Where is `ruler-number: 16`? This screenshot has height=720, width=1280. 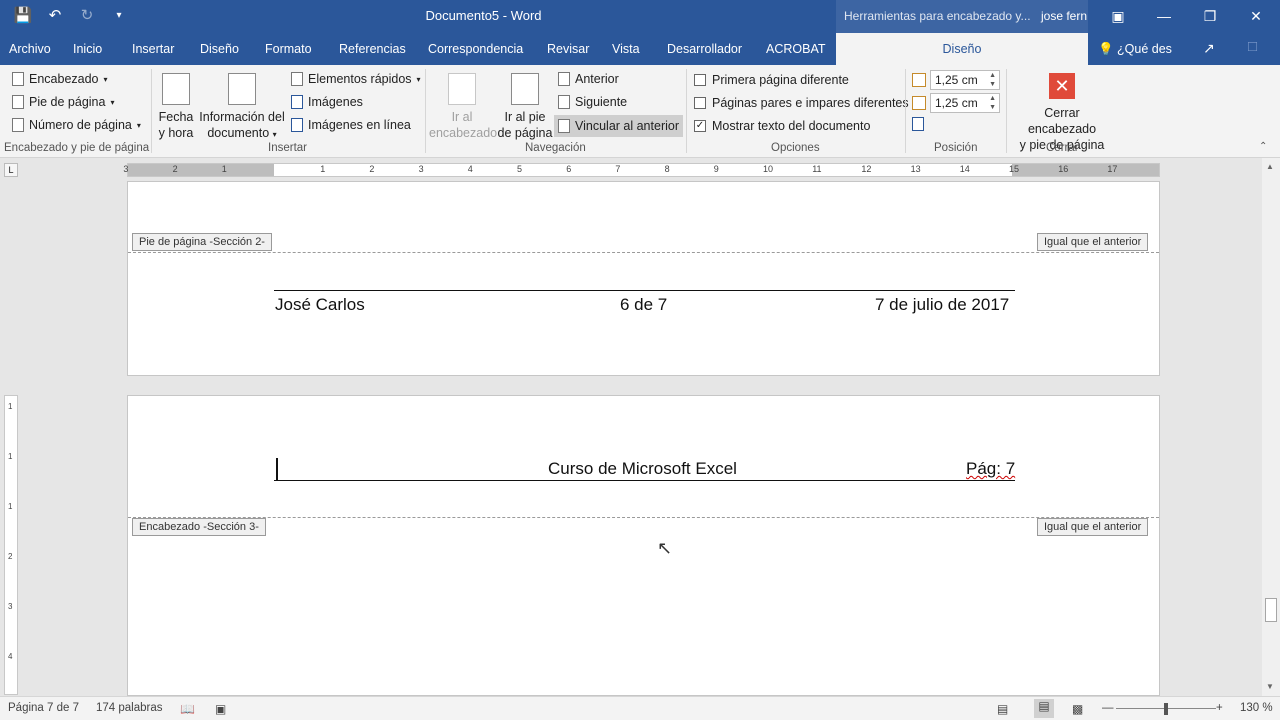
ruler-number: 16 is located at coordinates (1063, 169).